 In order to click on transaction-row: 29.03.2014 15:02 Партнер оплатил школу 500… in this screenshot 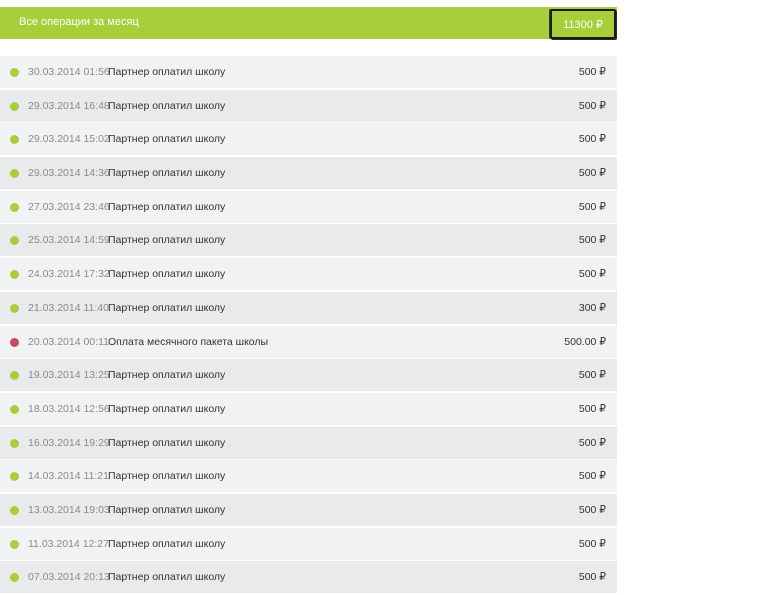, I will do `click(308, 139)`.